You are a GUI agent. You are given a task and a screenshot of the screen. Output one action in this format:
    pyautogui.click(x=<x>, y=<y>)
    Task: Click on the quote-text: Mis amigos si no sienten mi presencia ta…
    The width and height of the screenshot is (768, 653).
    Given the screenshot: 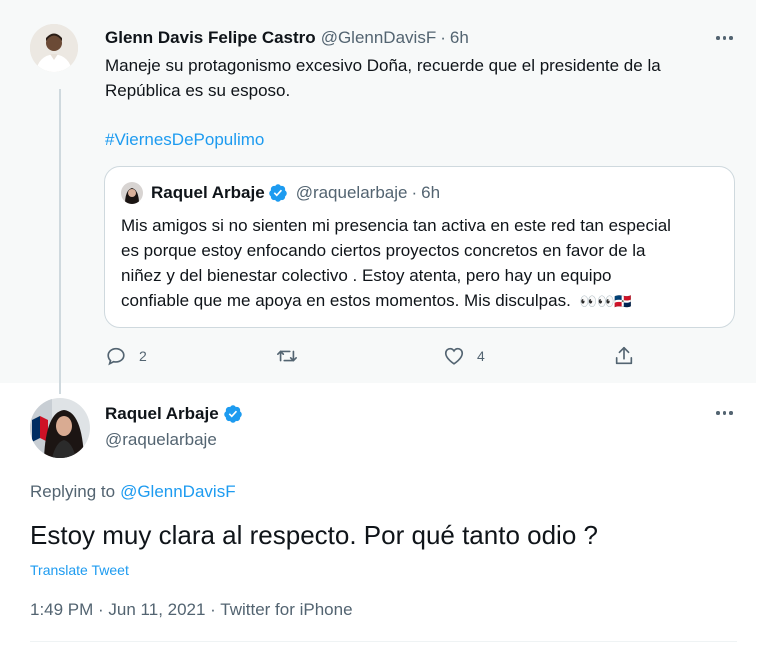 What is the action you would take?
    pyautogui.click(x=396, y=263)
    